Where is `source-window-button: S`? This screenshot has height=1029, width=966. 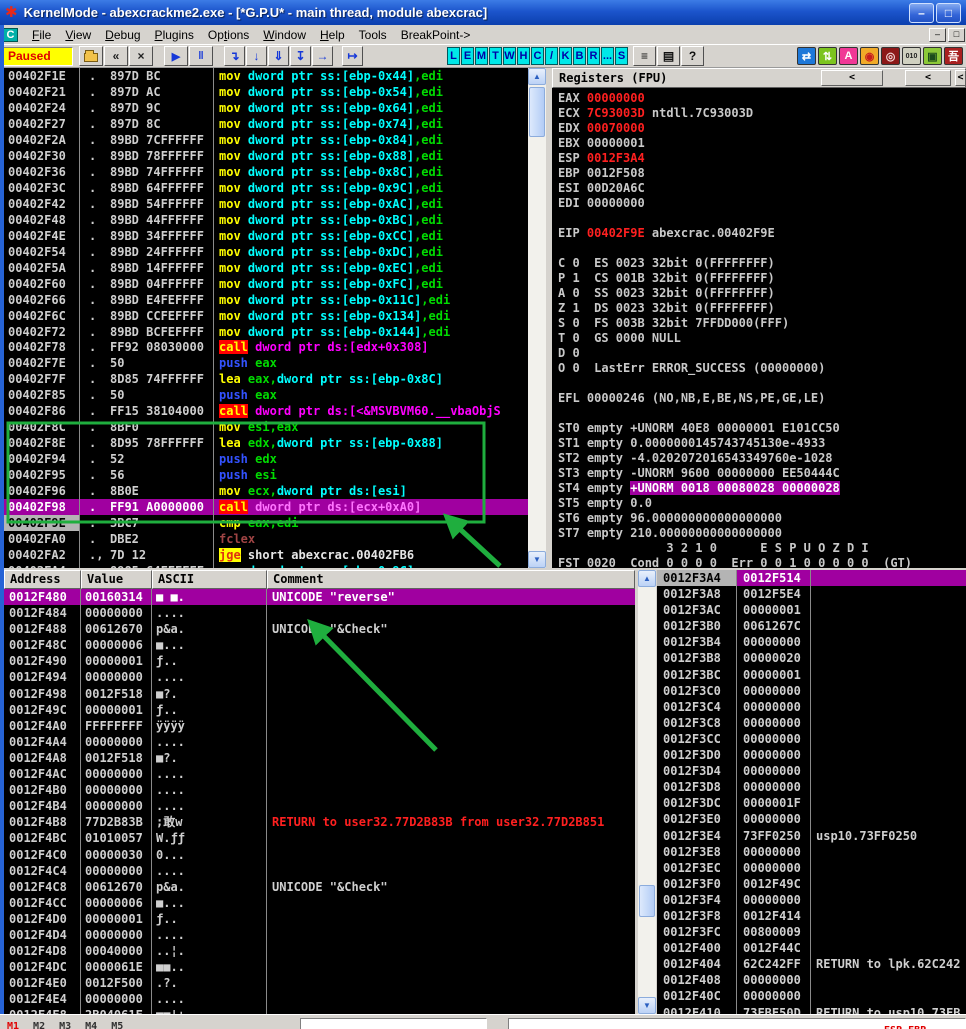 source-window-button: S is located at coordinates (621, 56).